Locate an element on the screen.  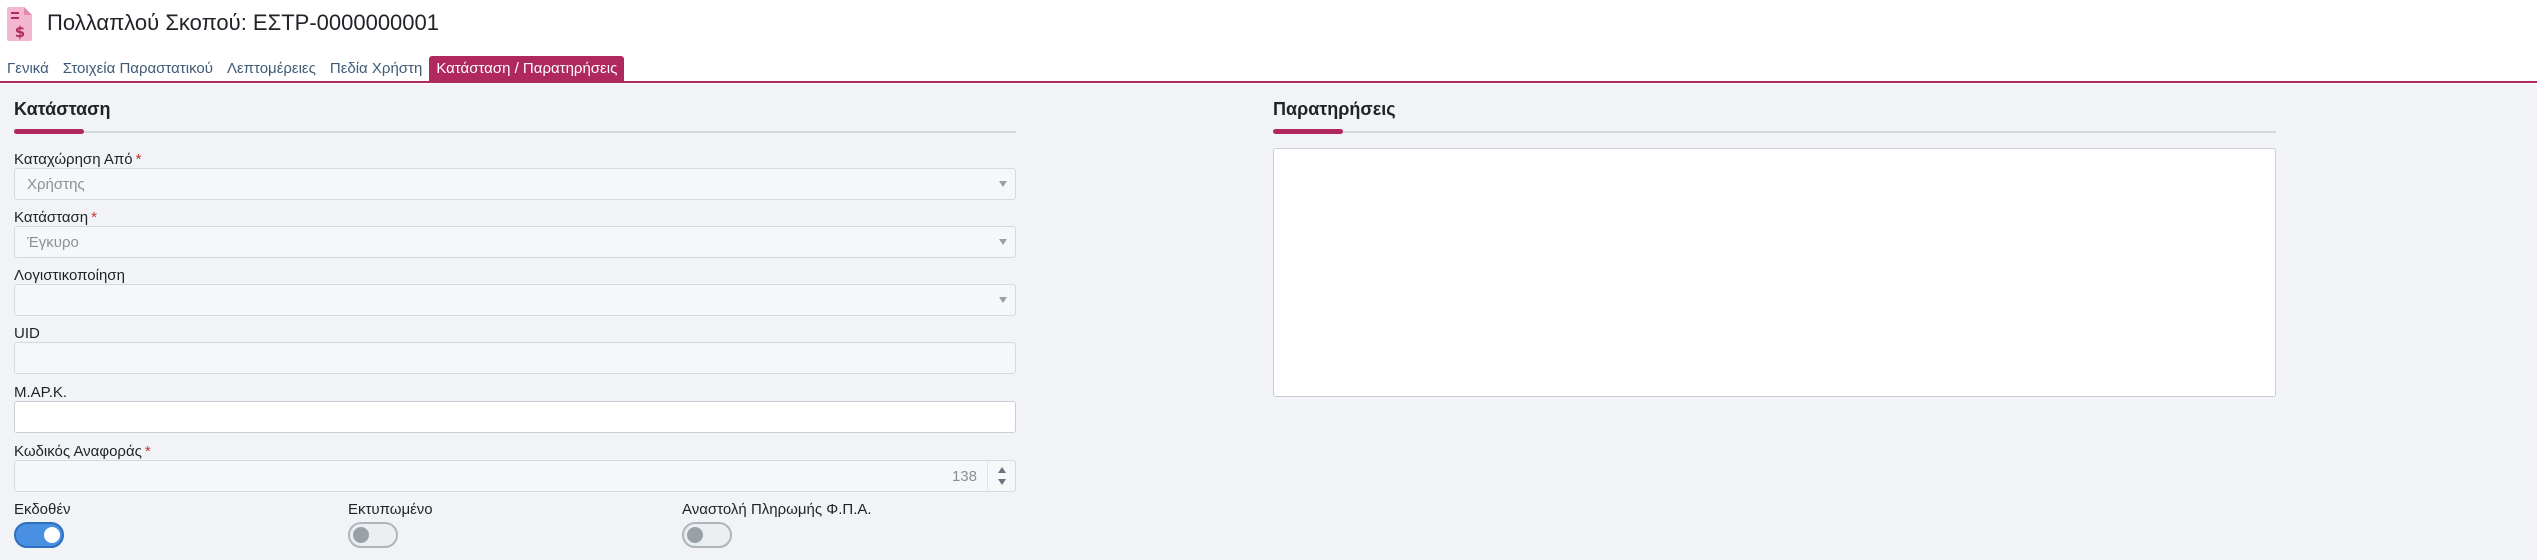
notes-section-title: Παρατηρήσεις is located at coordinates (1334, 109).